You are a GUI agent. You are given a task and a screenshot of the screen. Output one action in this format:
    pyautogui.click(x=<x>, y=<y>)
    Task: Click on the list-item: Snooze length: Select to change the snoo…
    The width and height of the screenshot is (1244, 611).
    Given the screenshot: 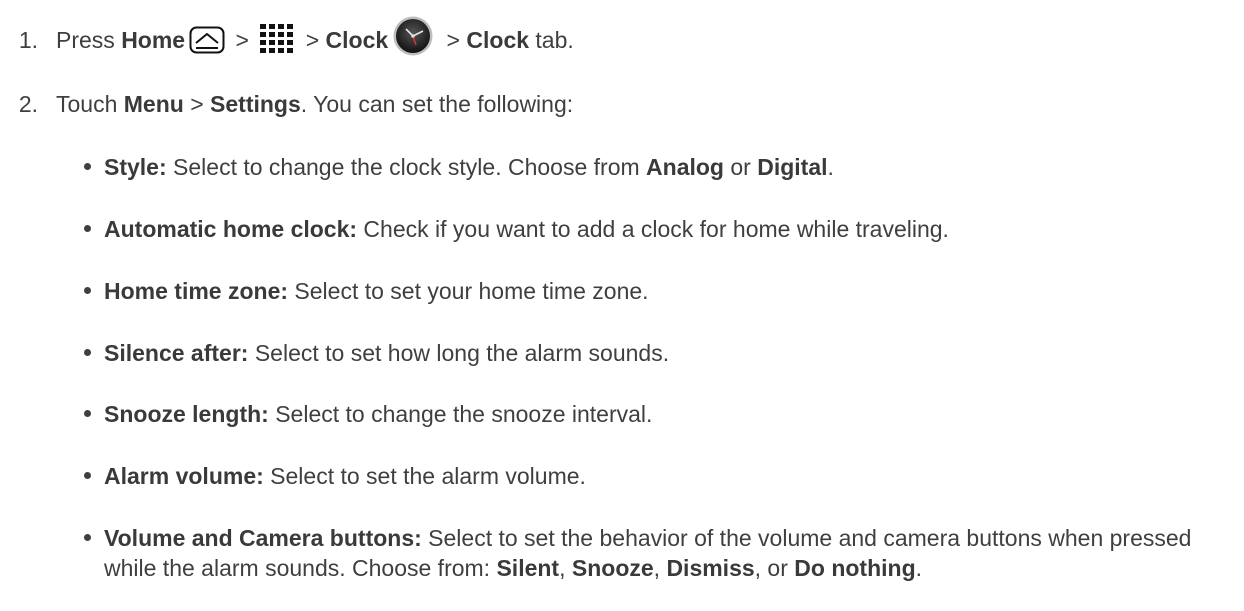 What is the action you would take?
    pyautogui.click(x=654, y=414)
    